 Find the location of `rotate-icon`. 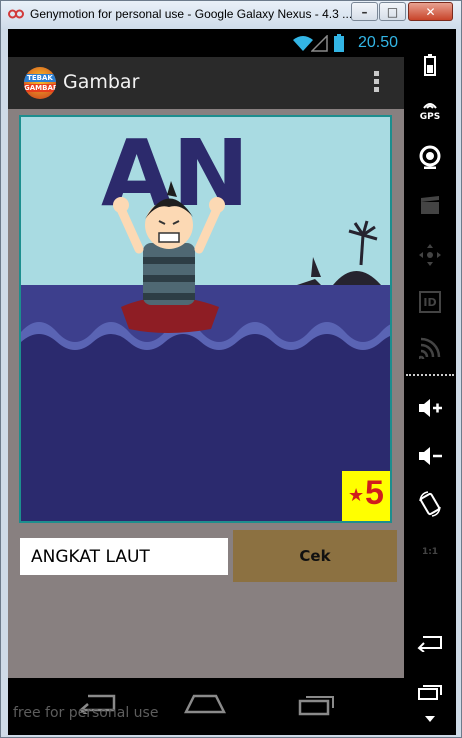

rotate-icon is located at coordinates (430, 504).